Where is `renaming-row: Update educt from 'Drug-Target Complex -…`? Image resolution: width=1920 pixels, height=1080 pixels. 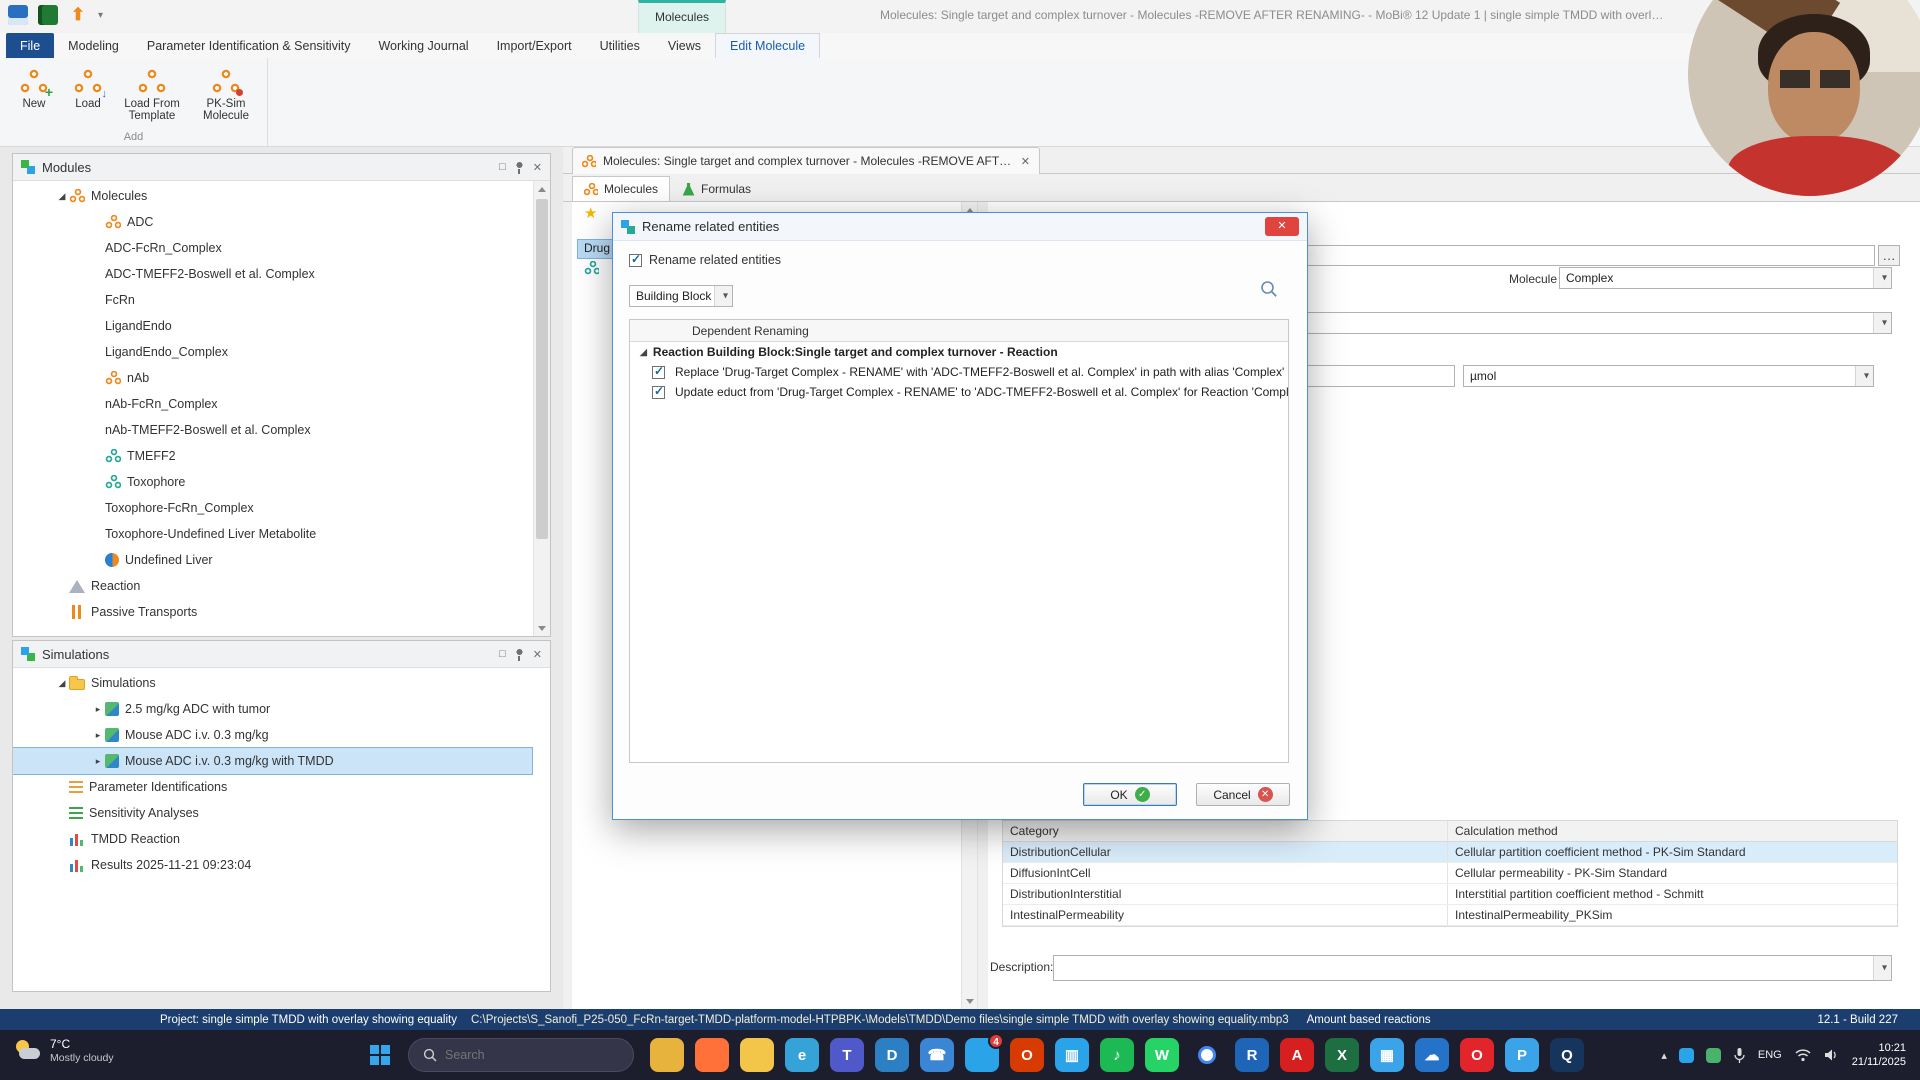 renaming-row: Update educt from 'Drug-Target Complex -… is located at coordinates (959, 392).